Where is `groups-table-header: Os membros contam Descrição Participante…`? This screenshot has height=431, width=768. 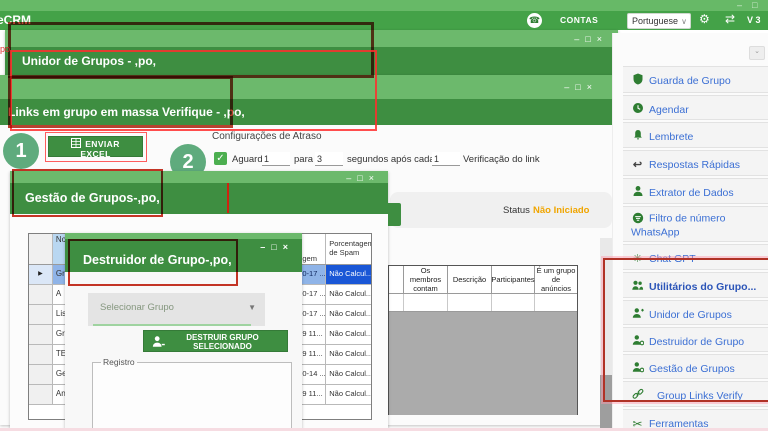 groups-table-header: Os membros contam Descrição Participante… is located at coordinates (483, 280).